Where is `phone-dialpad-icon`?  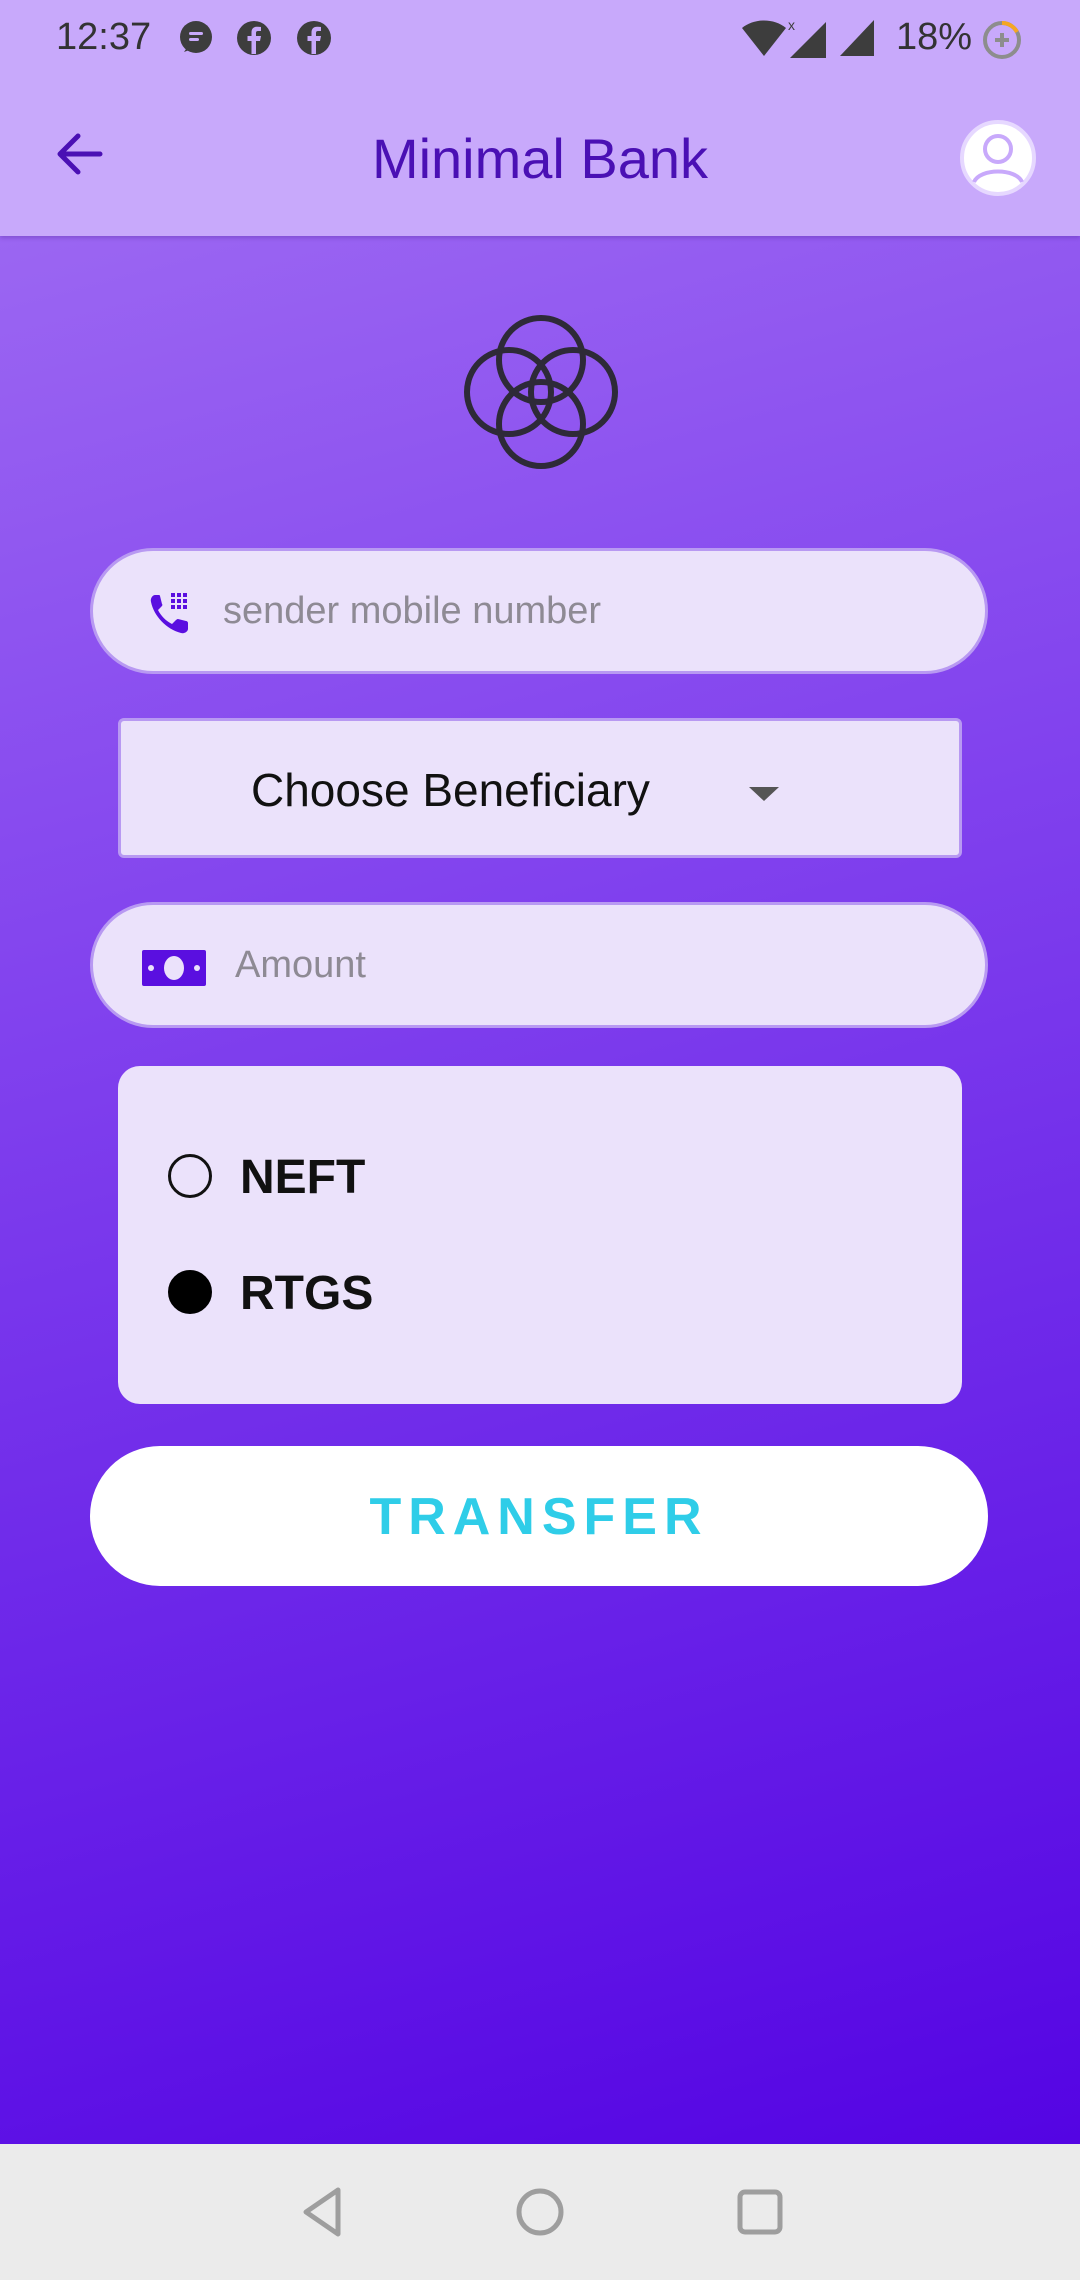 phone-dialpad-icon is located at coordinates (169, 613).